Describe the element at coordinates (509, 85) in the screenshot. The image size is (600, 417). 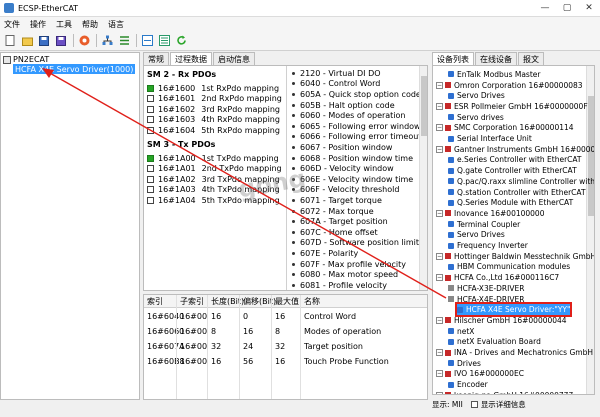
I see `vendor-node: − Omron Corporation 16#00000083` at that location.